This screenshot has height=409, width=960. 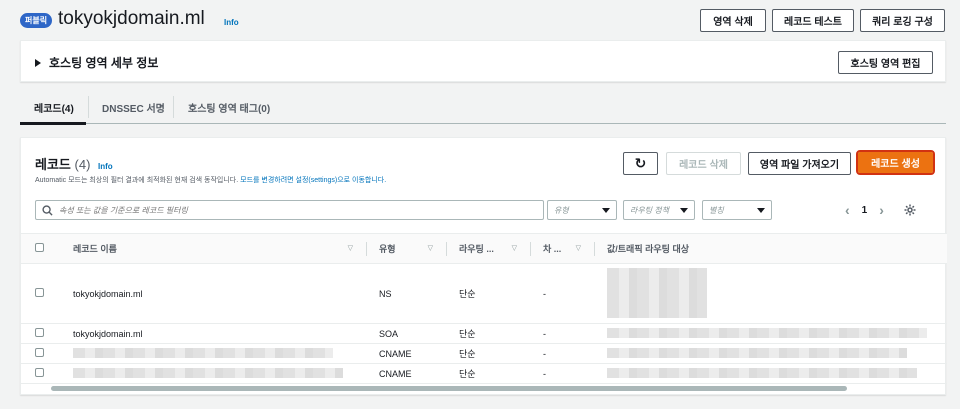 What do you see at coordinates (910, 210) in the screenshot?
I see `gear-icon` at bounding box center [910, 210].